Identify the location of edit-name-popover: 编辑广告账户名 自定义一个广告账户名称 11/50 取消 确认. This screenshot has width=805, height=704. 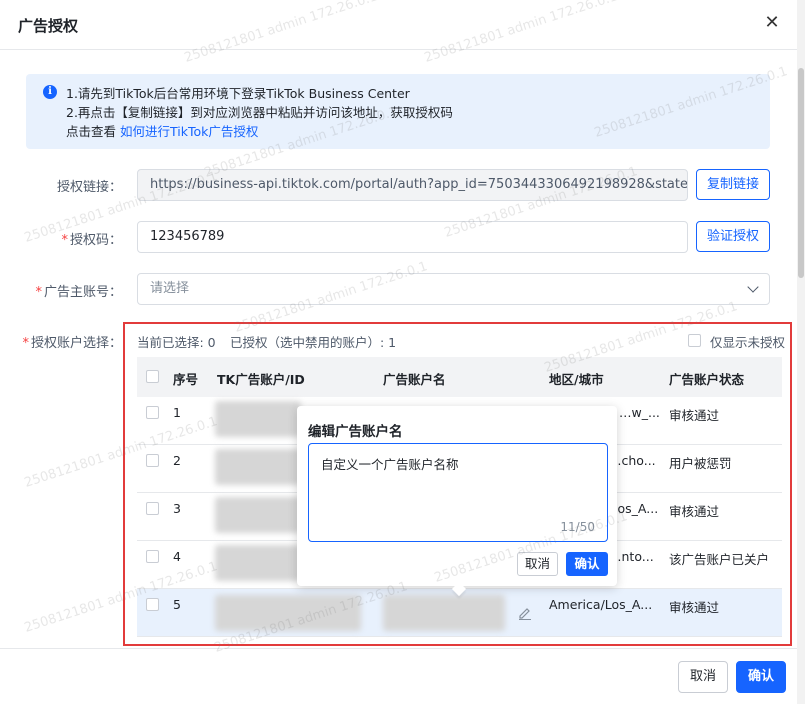
(457, 501).